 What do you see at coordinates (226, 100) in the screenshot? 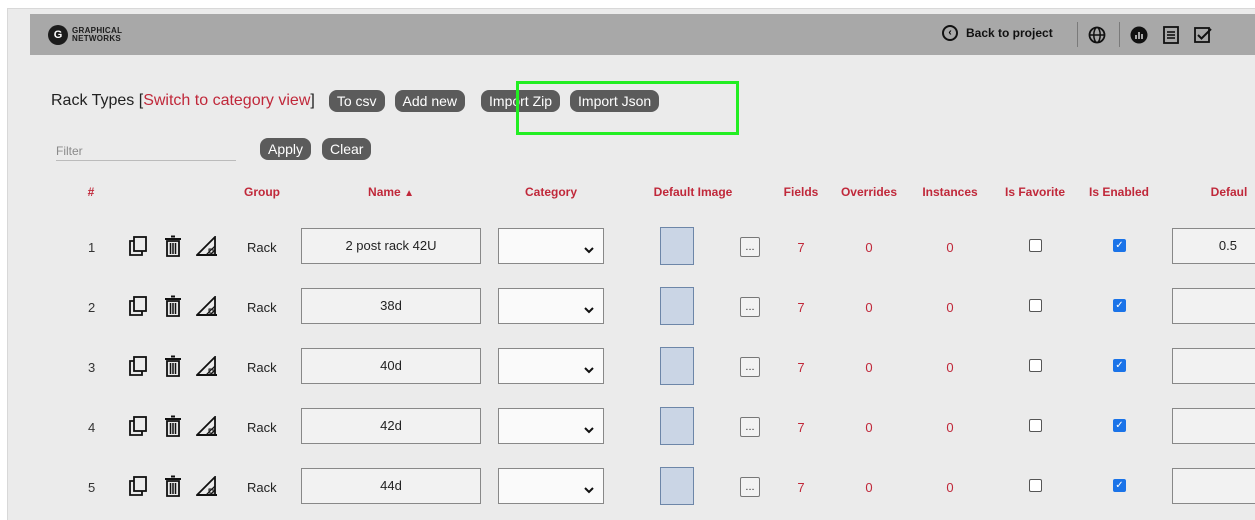
I see `switch-to-category-view-link: Switch to category view` at bounding box center [226, 100].